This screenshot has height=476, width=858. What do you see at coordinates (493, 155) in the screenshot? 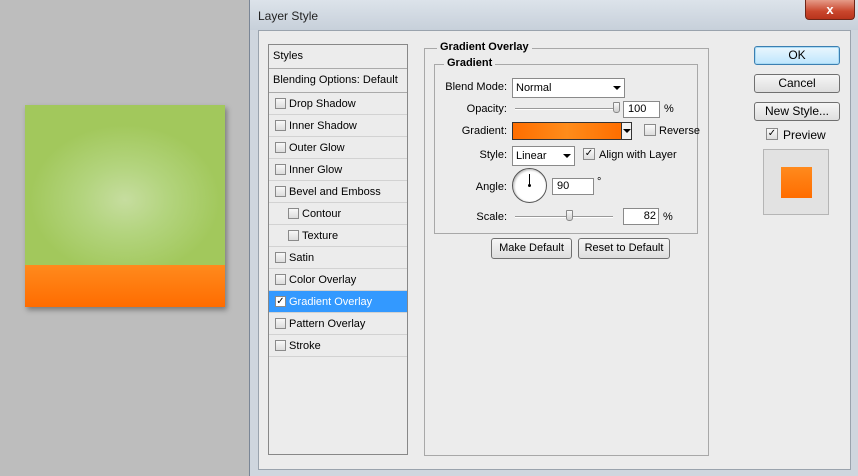
I see `style-label: Style:` at bounding box center [493, 155].